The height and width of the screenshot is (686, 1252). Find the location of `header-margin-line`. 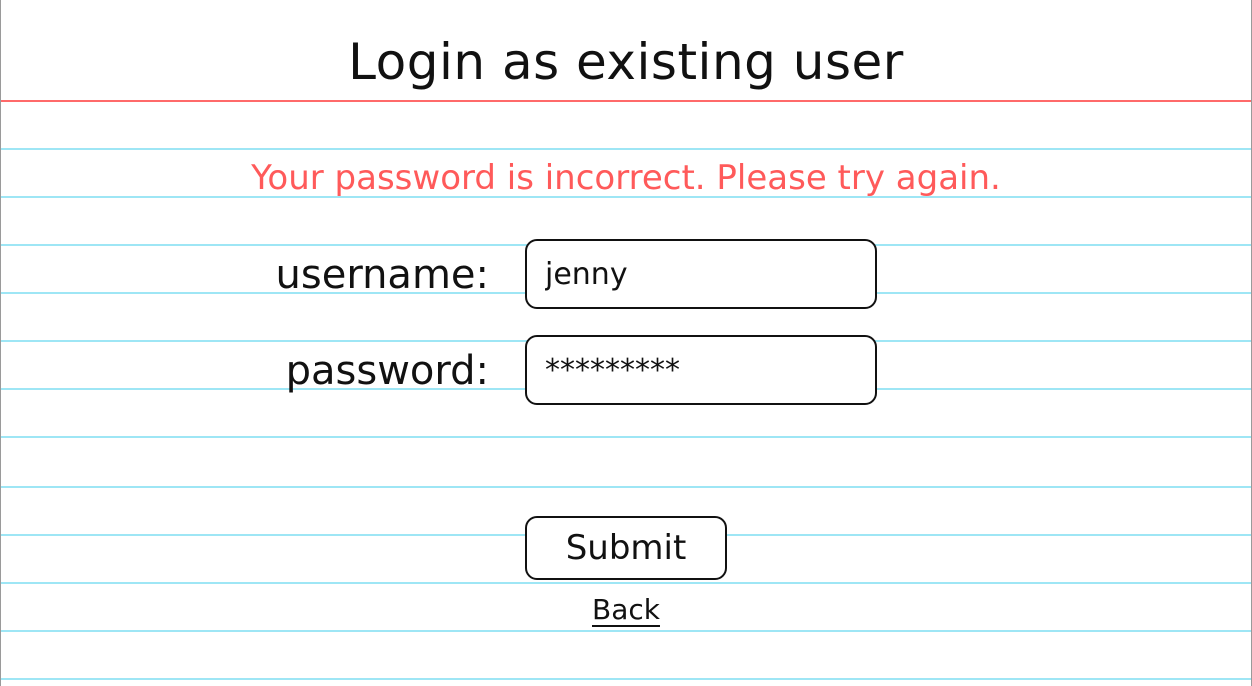

header-margin-line is located at coordinates (626, 101).